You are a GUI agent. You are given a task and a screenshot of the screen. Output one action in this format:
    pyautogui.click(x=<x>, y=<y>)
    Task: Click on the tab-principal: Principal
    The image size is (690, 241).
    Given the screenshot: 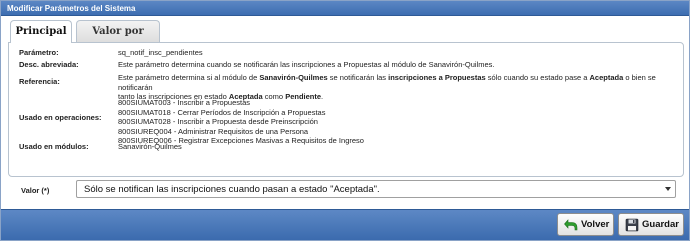 What is the action you would take?
    pyautogui.click(x=41, y=31)
    